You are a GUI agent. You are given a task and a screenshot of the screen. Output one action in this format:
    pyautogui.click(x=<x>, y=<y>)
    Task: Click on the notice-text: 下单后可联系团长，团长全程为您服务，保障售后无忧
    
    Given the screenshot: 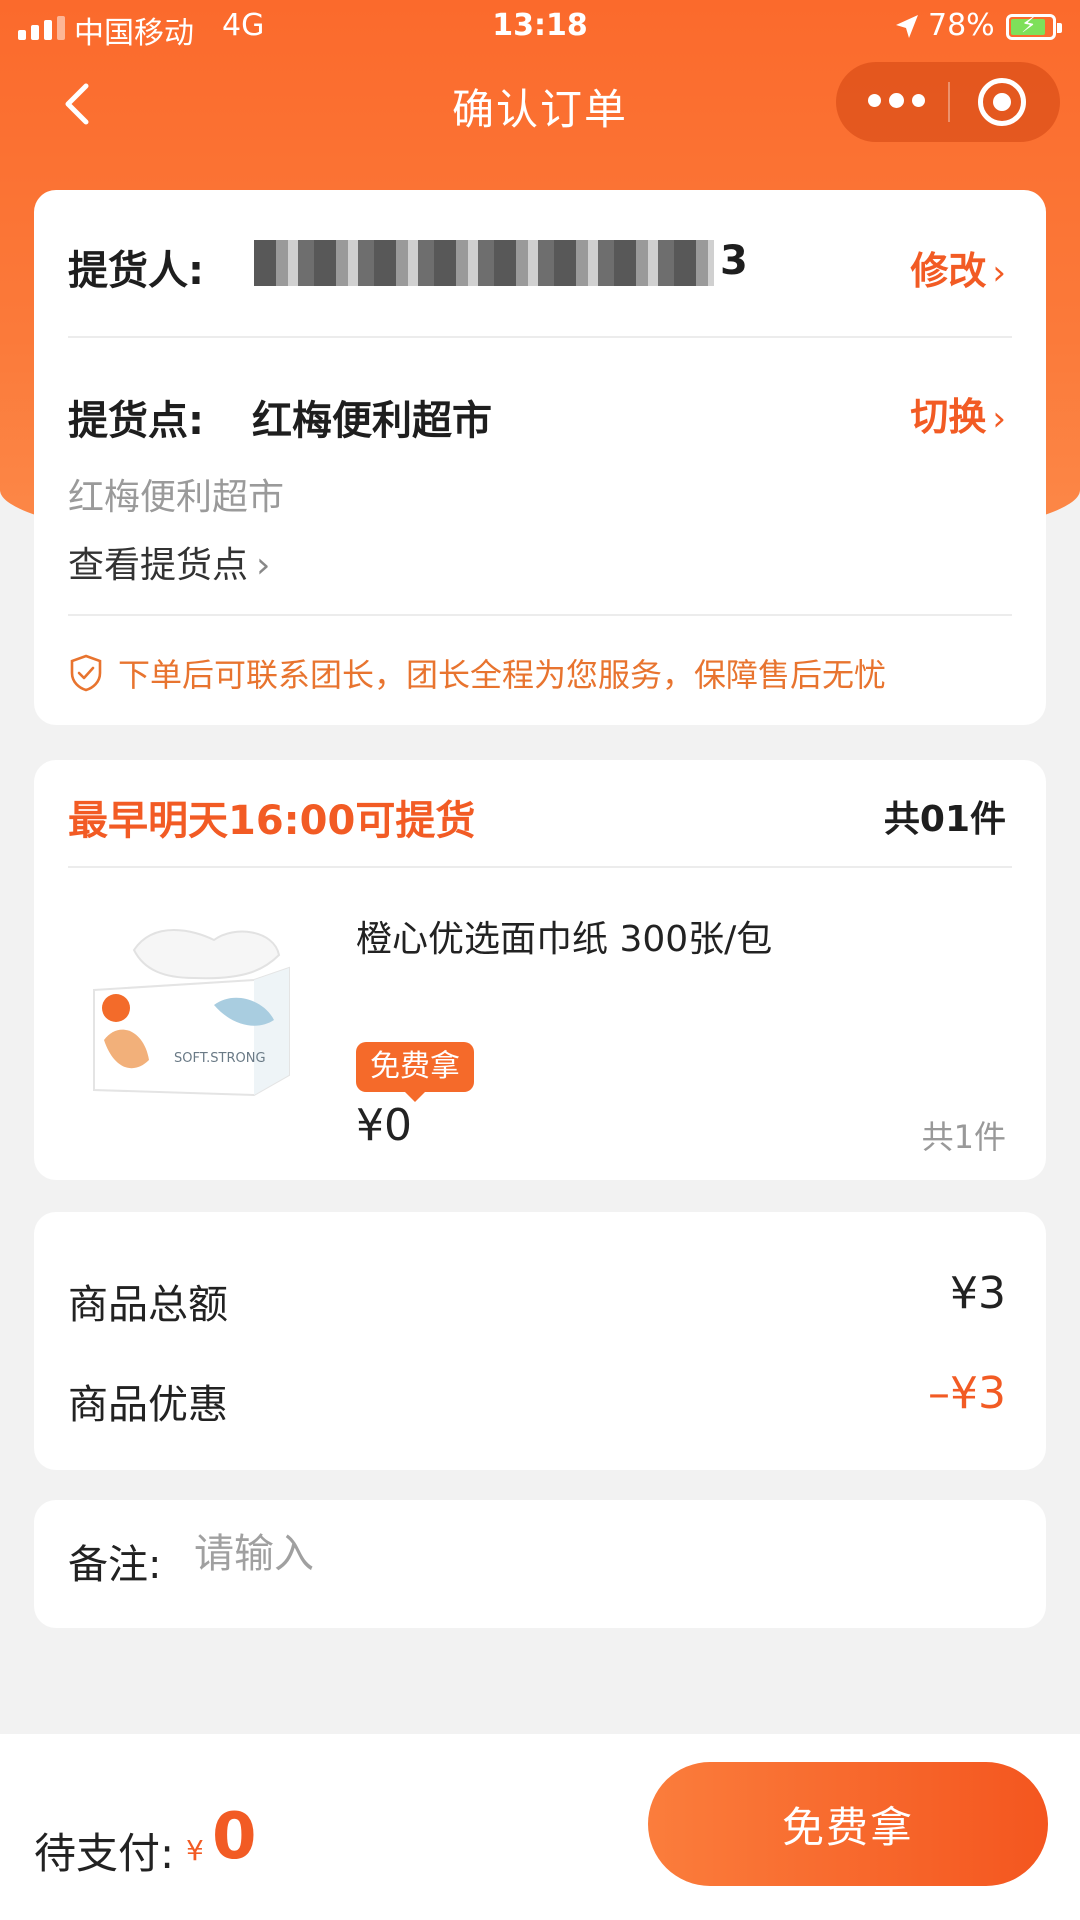 What is the action you would take?
    pyautogui.click(x=502, y=675)
    